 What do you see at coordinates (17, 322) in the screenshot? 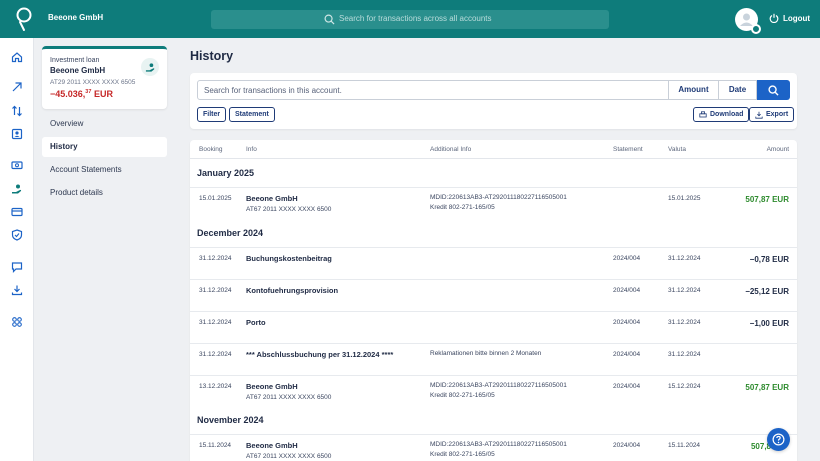
I see `apps-icon` at bounding box center [17, 322].